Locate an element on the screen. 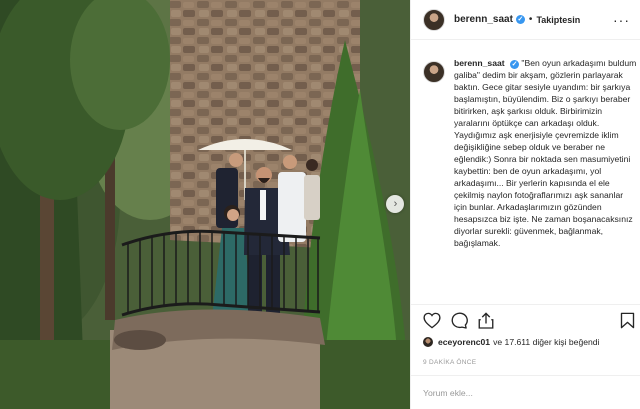 The width and height of the screenshot is (640, 409). bookmark-icon is located at coordinates (627, 320).